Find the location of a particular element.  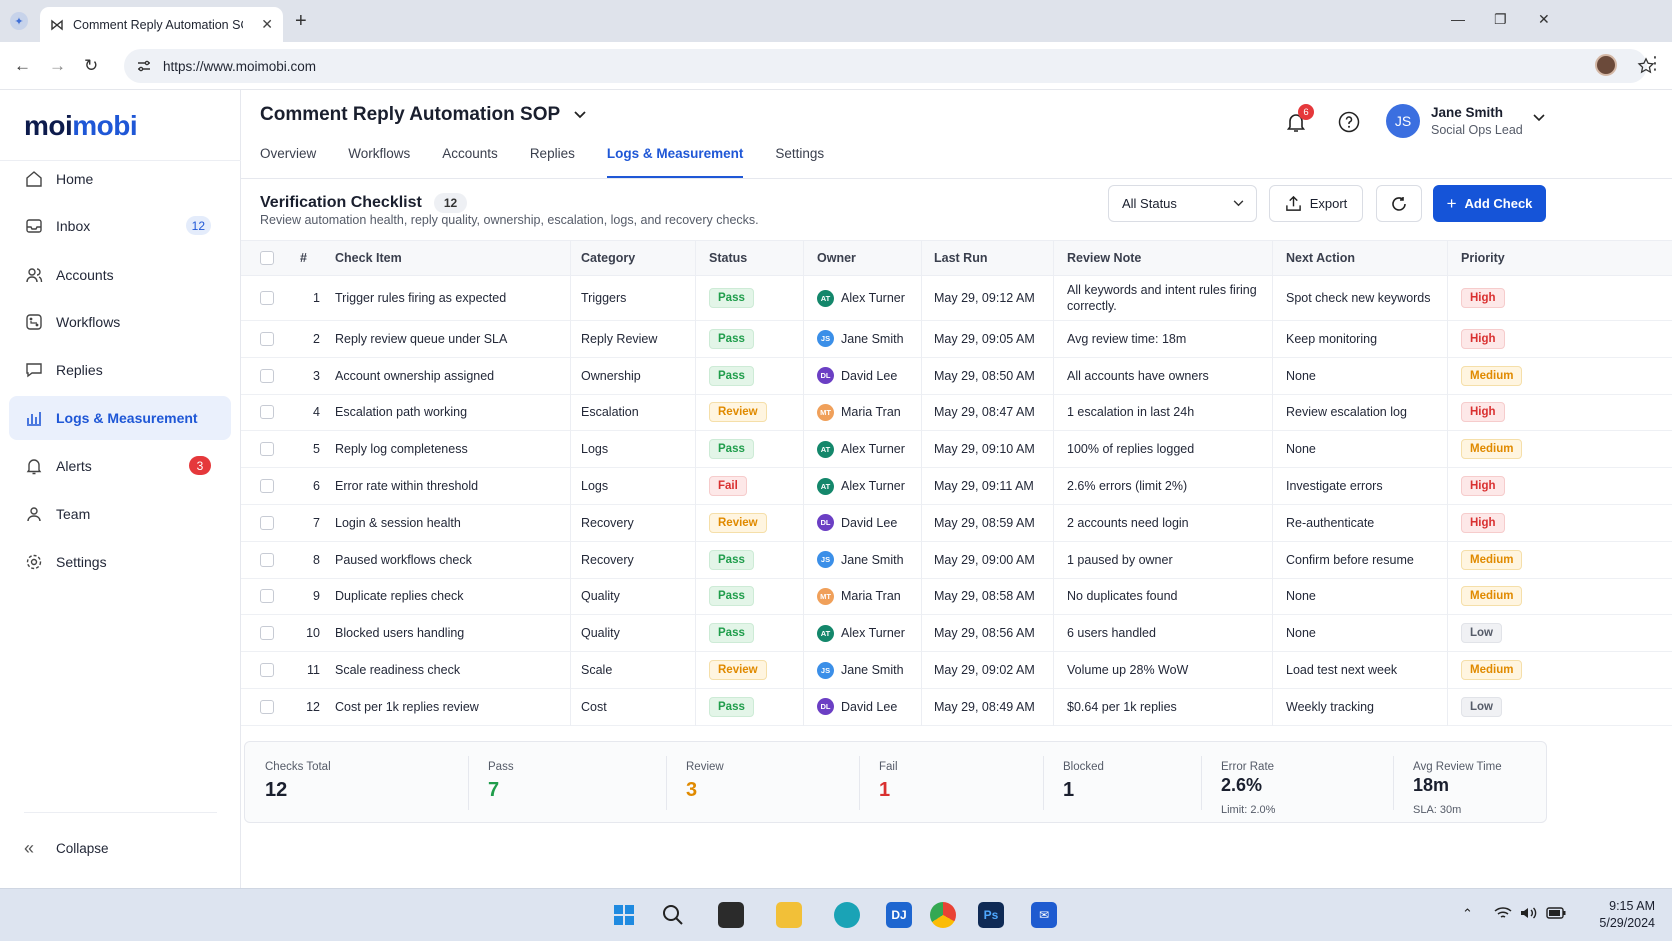

tab-overview: Overview is located at coordinates (288, 162).